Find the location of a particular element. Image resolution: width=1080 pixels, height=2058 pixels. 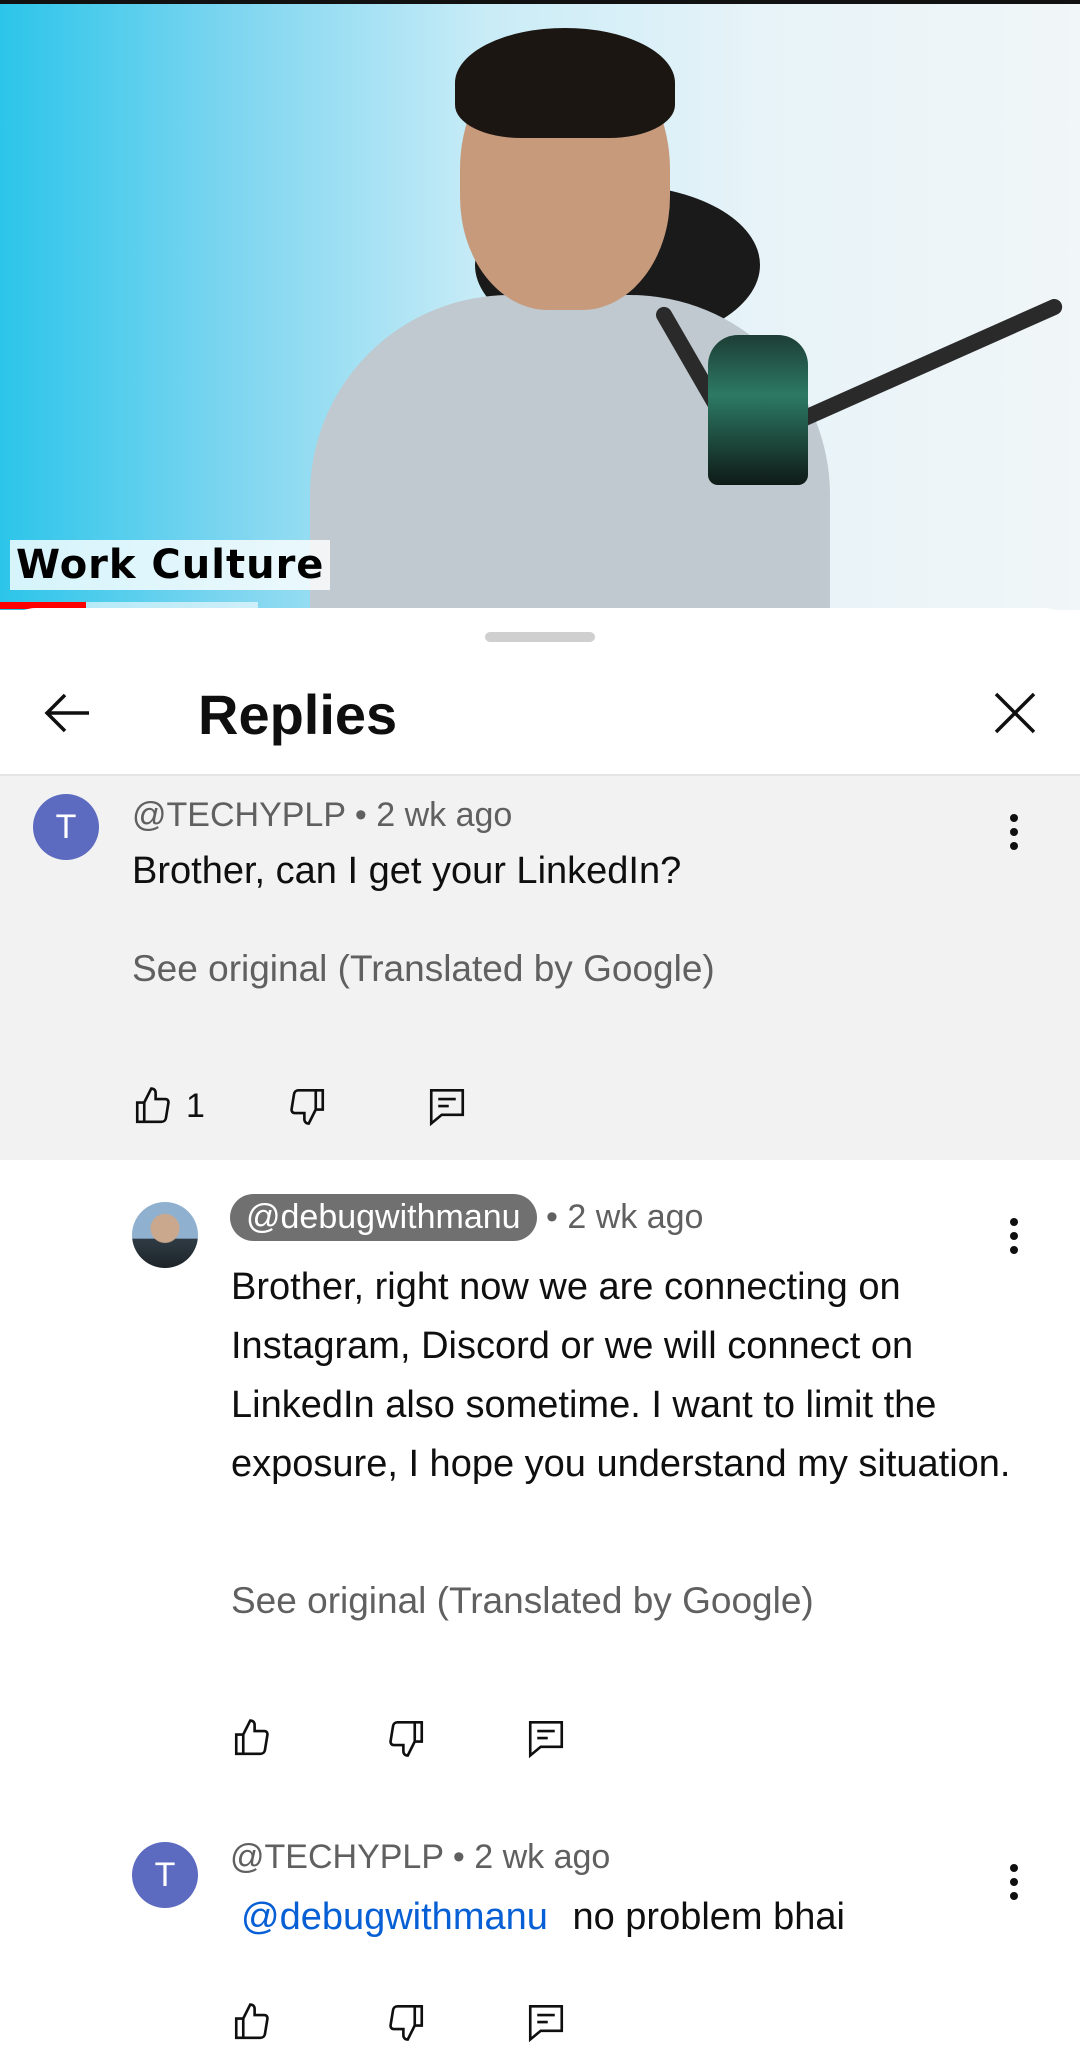

arrow-left-icon is located at coordinates (66, 713).